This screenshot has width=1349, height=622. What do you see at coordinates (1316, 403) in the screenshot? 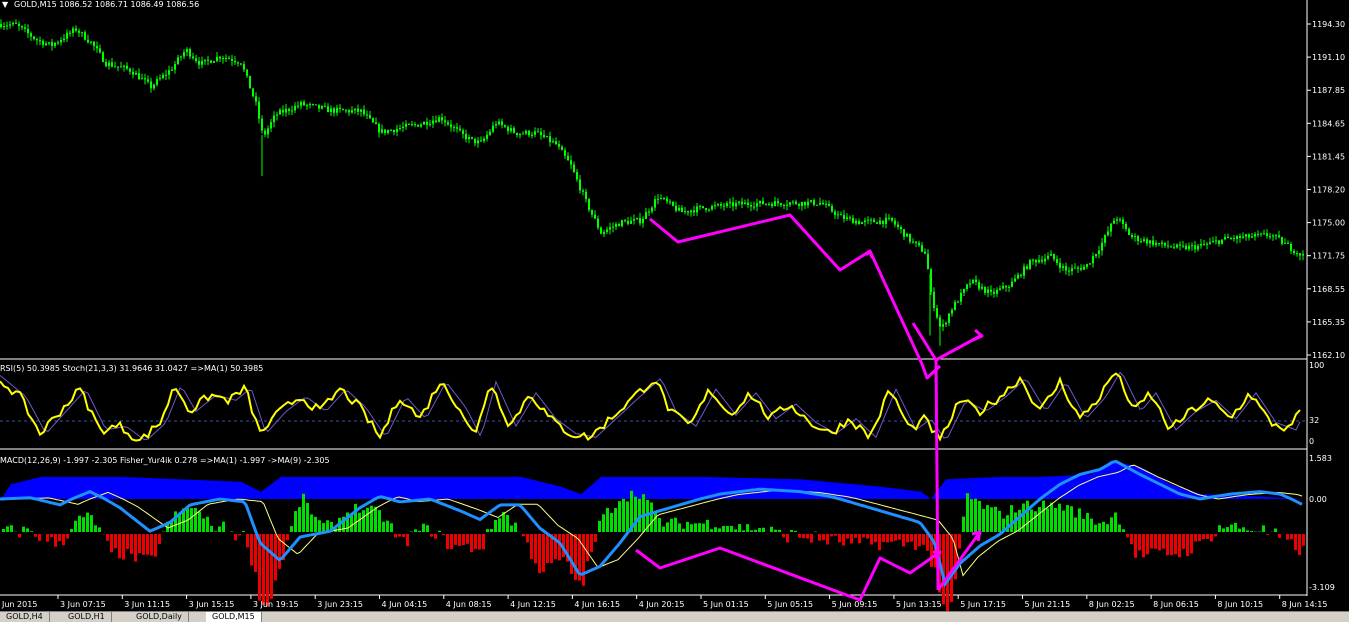
I see `rsi-axis: 100320` at bounding box center [1316, 403].